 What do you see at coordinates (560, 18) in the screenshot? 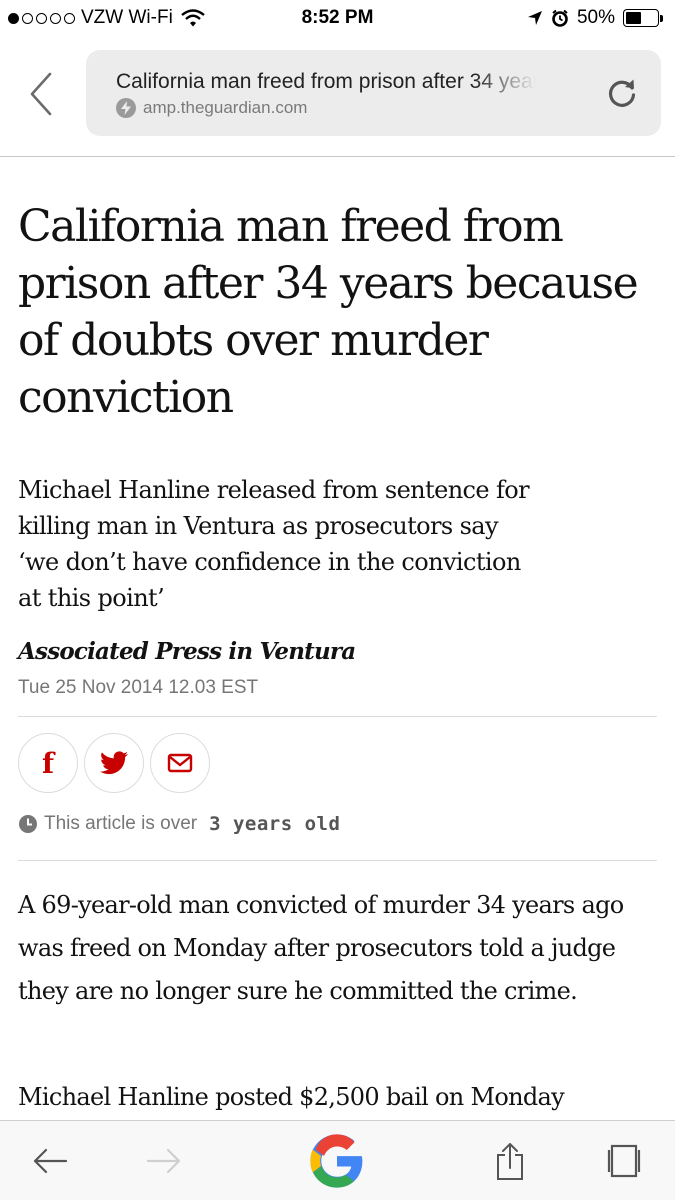
I see `alarm-clock-icon` at bounding box center [560, 18].